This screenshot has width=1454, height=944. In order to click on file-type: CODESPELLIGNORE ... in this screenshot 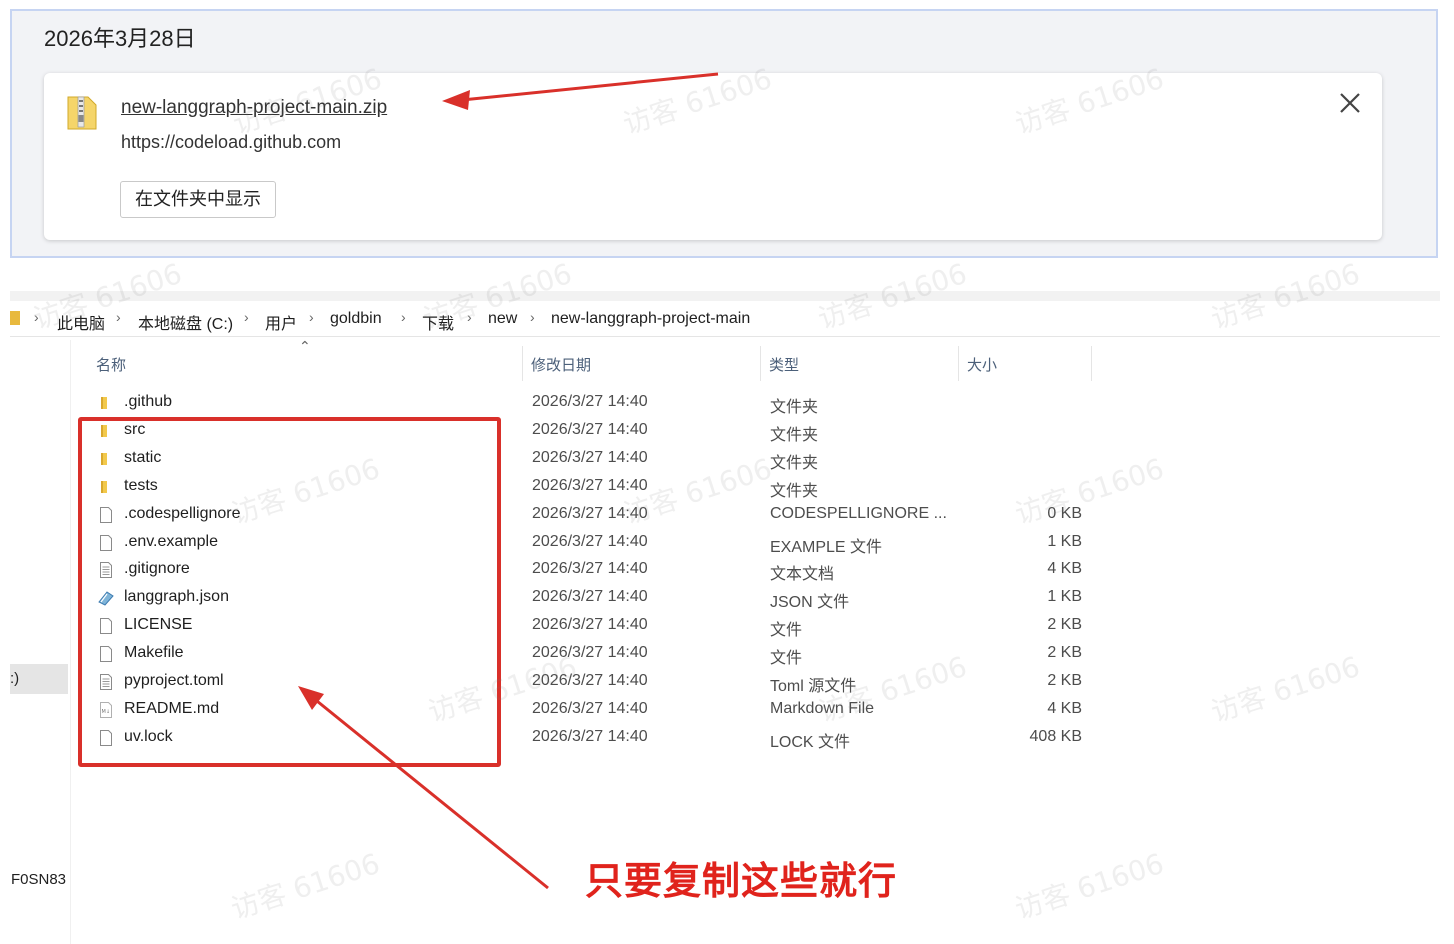, I will do `click(858, 513)`.